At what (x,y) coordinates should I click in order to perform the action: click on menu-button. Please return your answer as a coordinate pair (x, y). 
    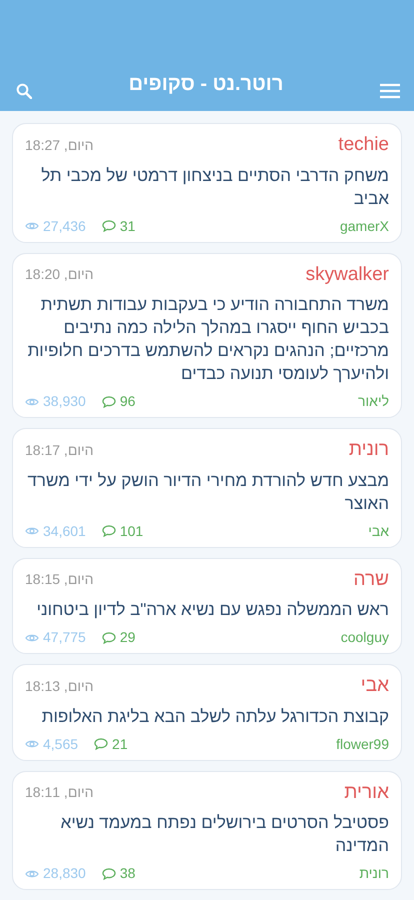
    Looking at the image, I should click on (390, 91).